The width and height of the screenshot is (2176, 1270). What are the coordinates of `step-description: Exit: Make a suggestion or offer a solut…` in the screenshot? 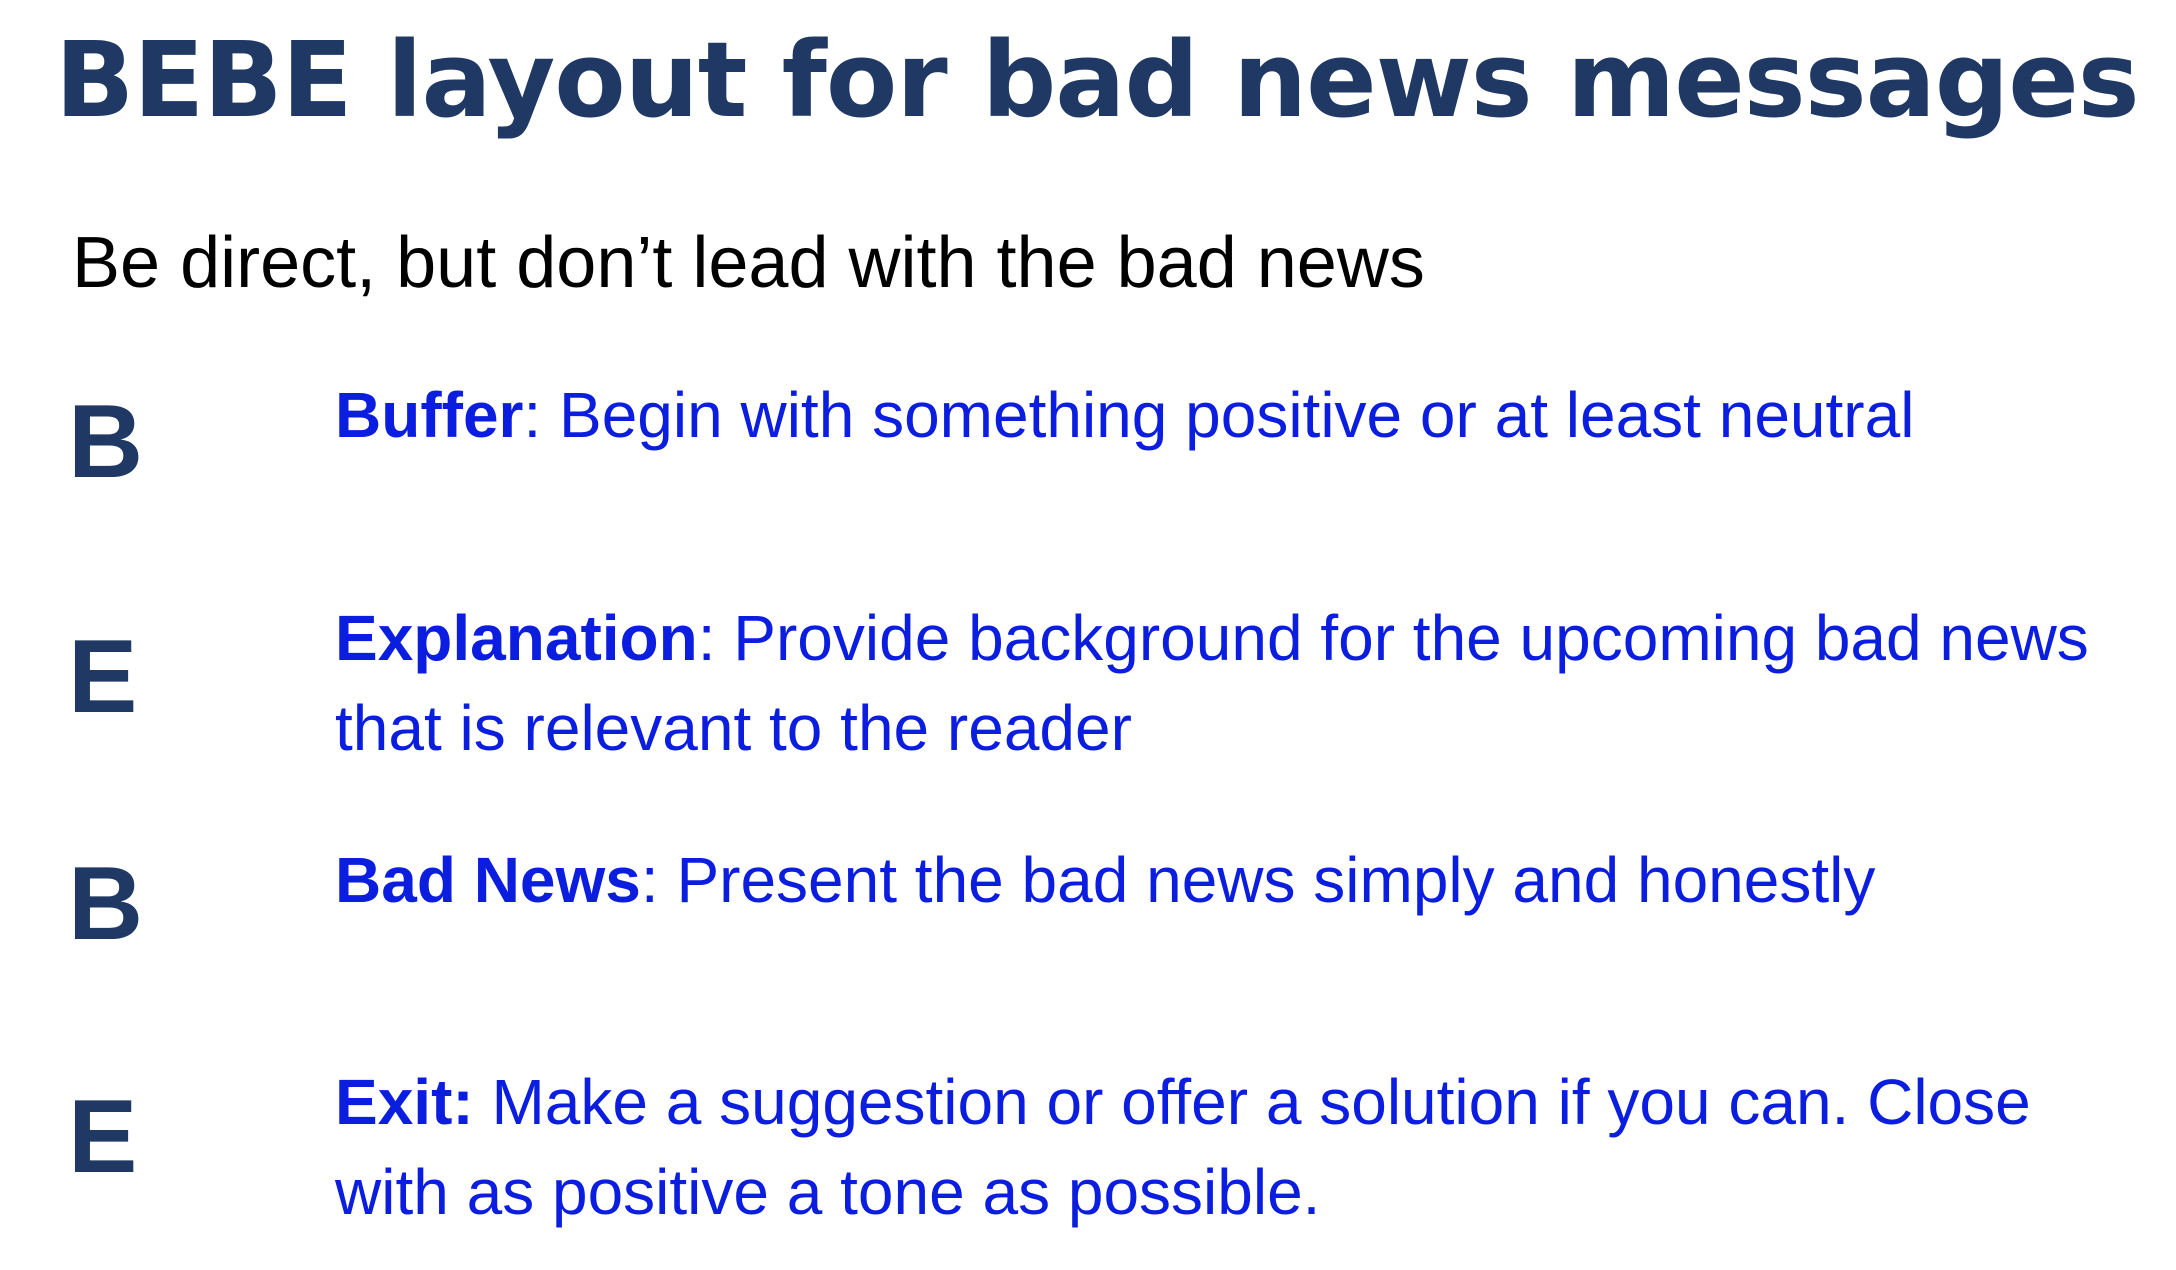 It's located at (1230, 1147).